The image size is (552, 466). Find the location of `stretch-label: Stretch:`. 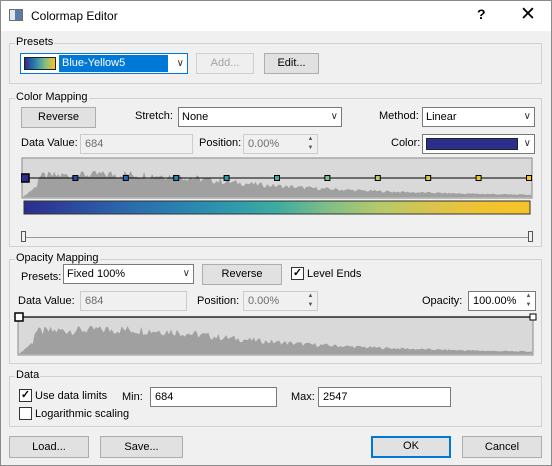

stretch-label: Stretch: is located at coordinates (154, 116).